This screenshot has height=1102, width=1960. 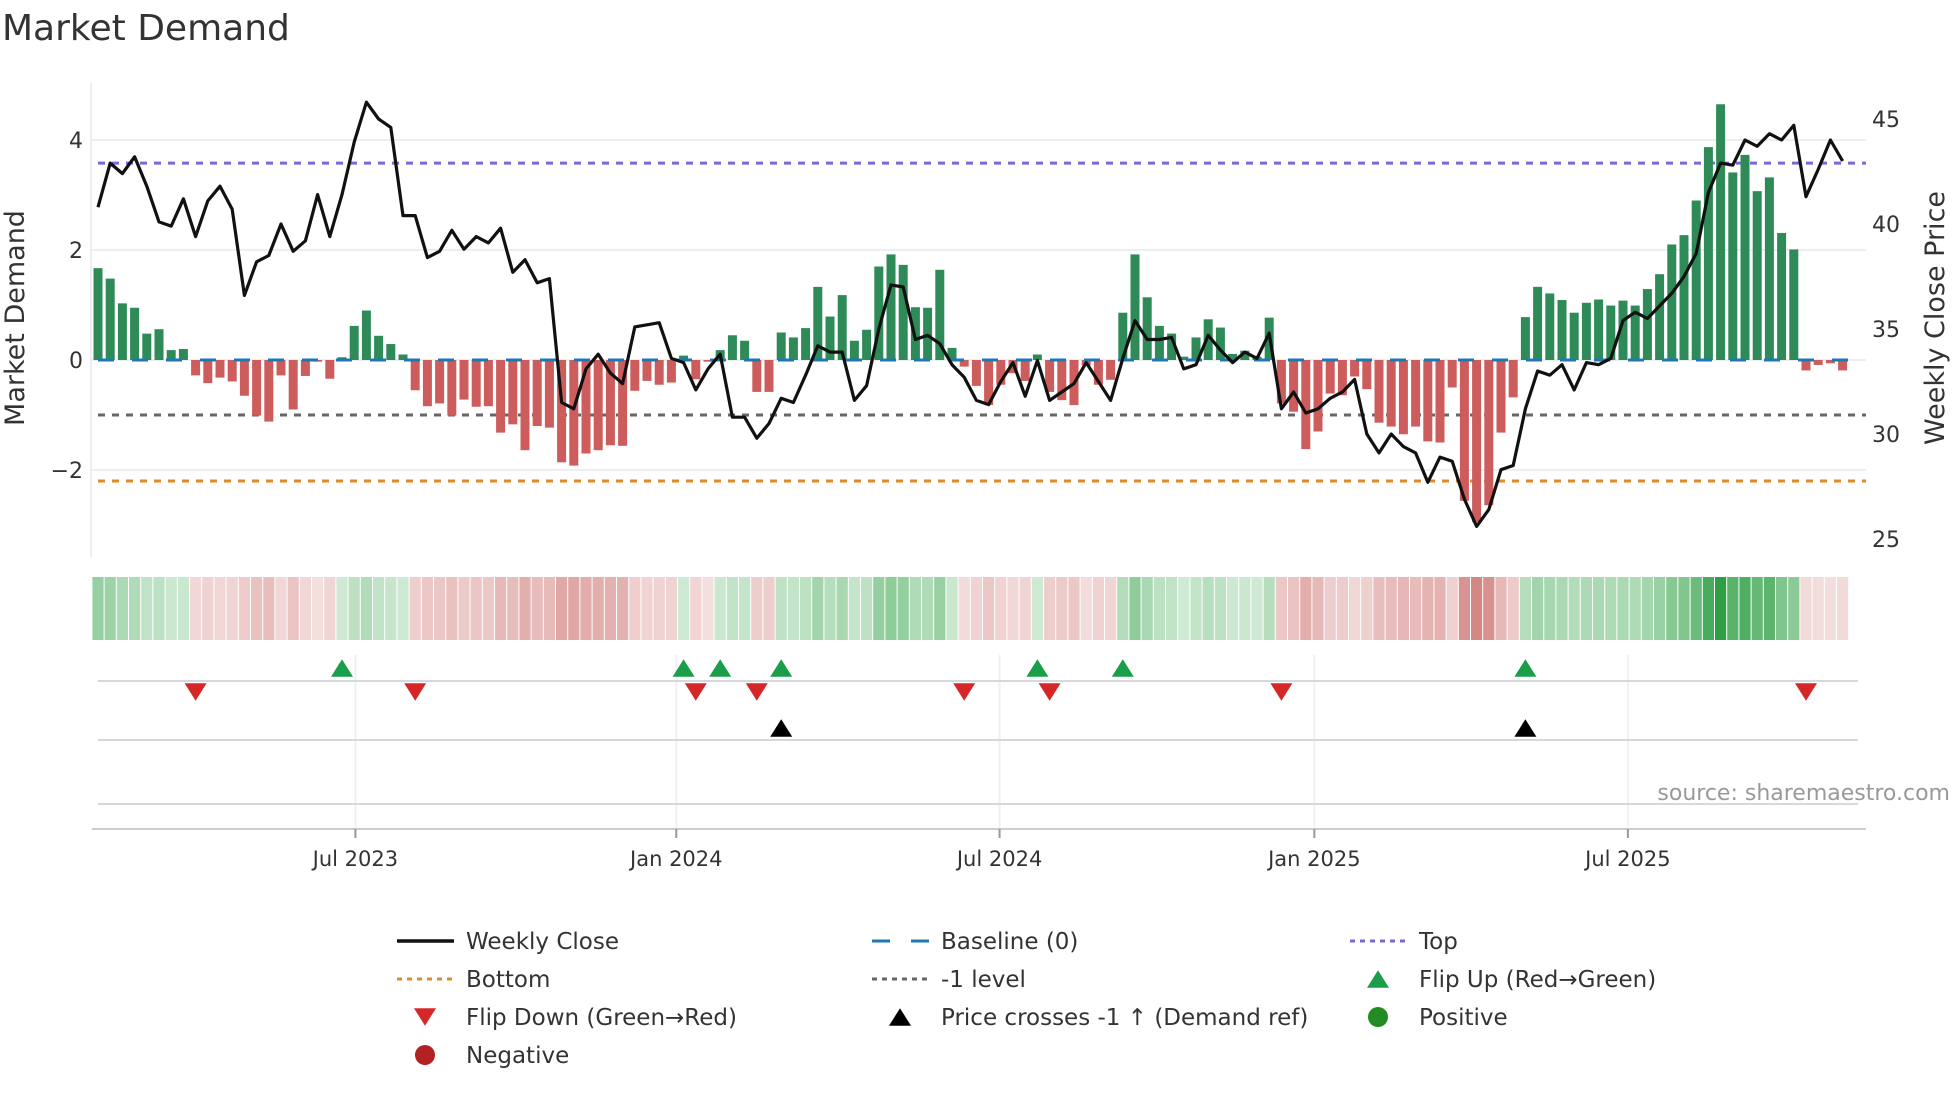 What do you see at coordinates (900, 1017) in the screenshot?
I see `legend-price-crosses-1-demand-ref-icon` at bounding box center [900, 1017].